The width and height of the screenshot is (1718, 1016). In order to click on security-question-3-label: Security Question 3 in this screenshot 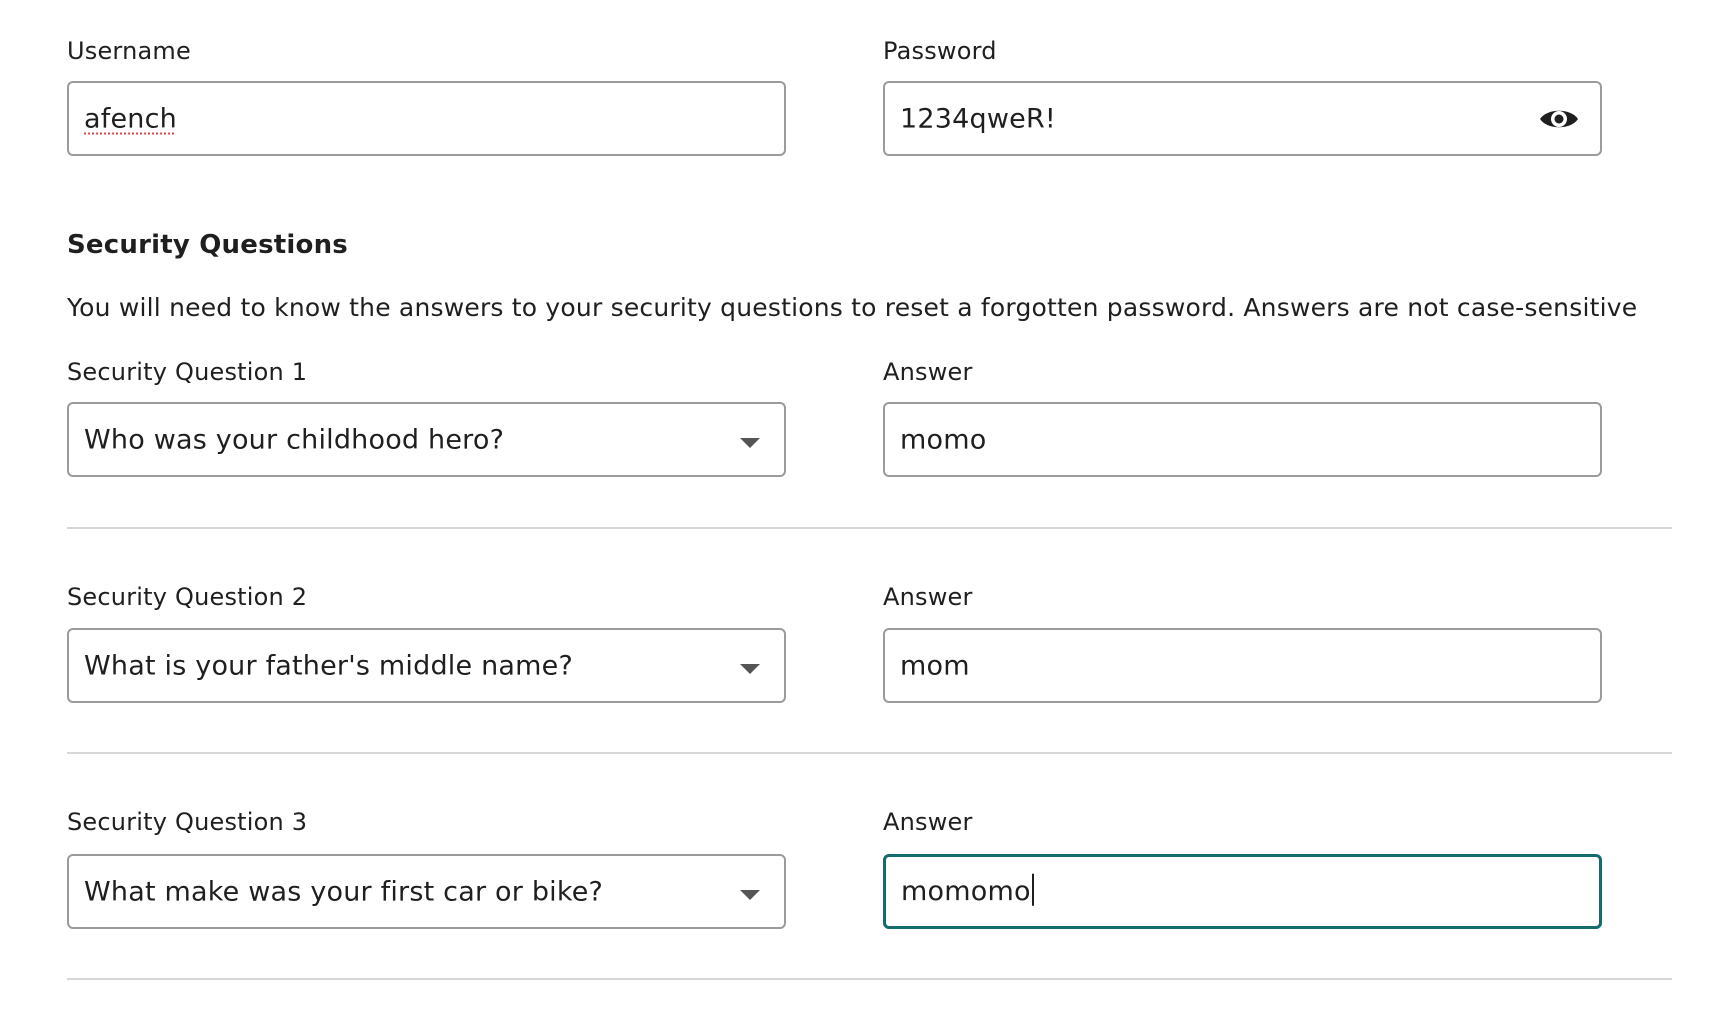, I will do `click(187, 822)`.